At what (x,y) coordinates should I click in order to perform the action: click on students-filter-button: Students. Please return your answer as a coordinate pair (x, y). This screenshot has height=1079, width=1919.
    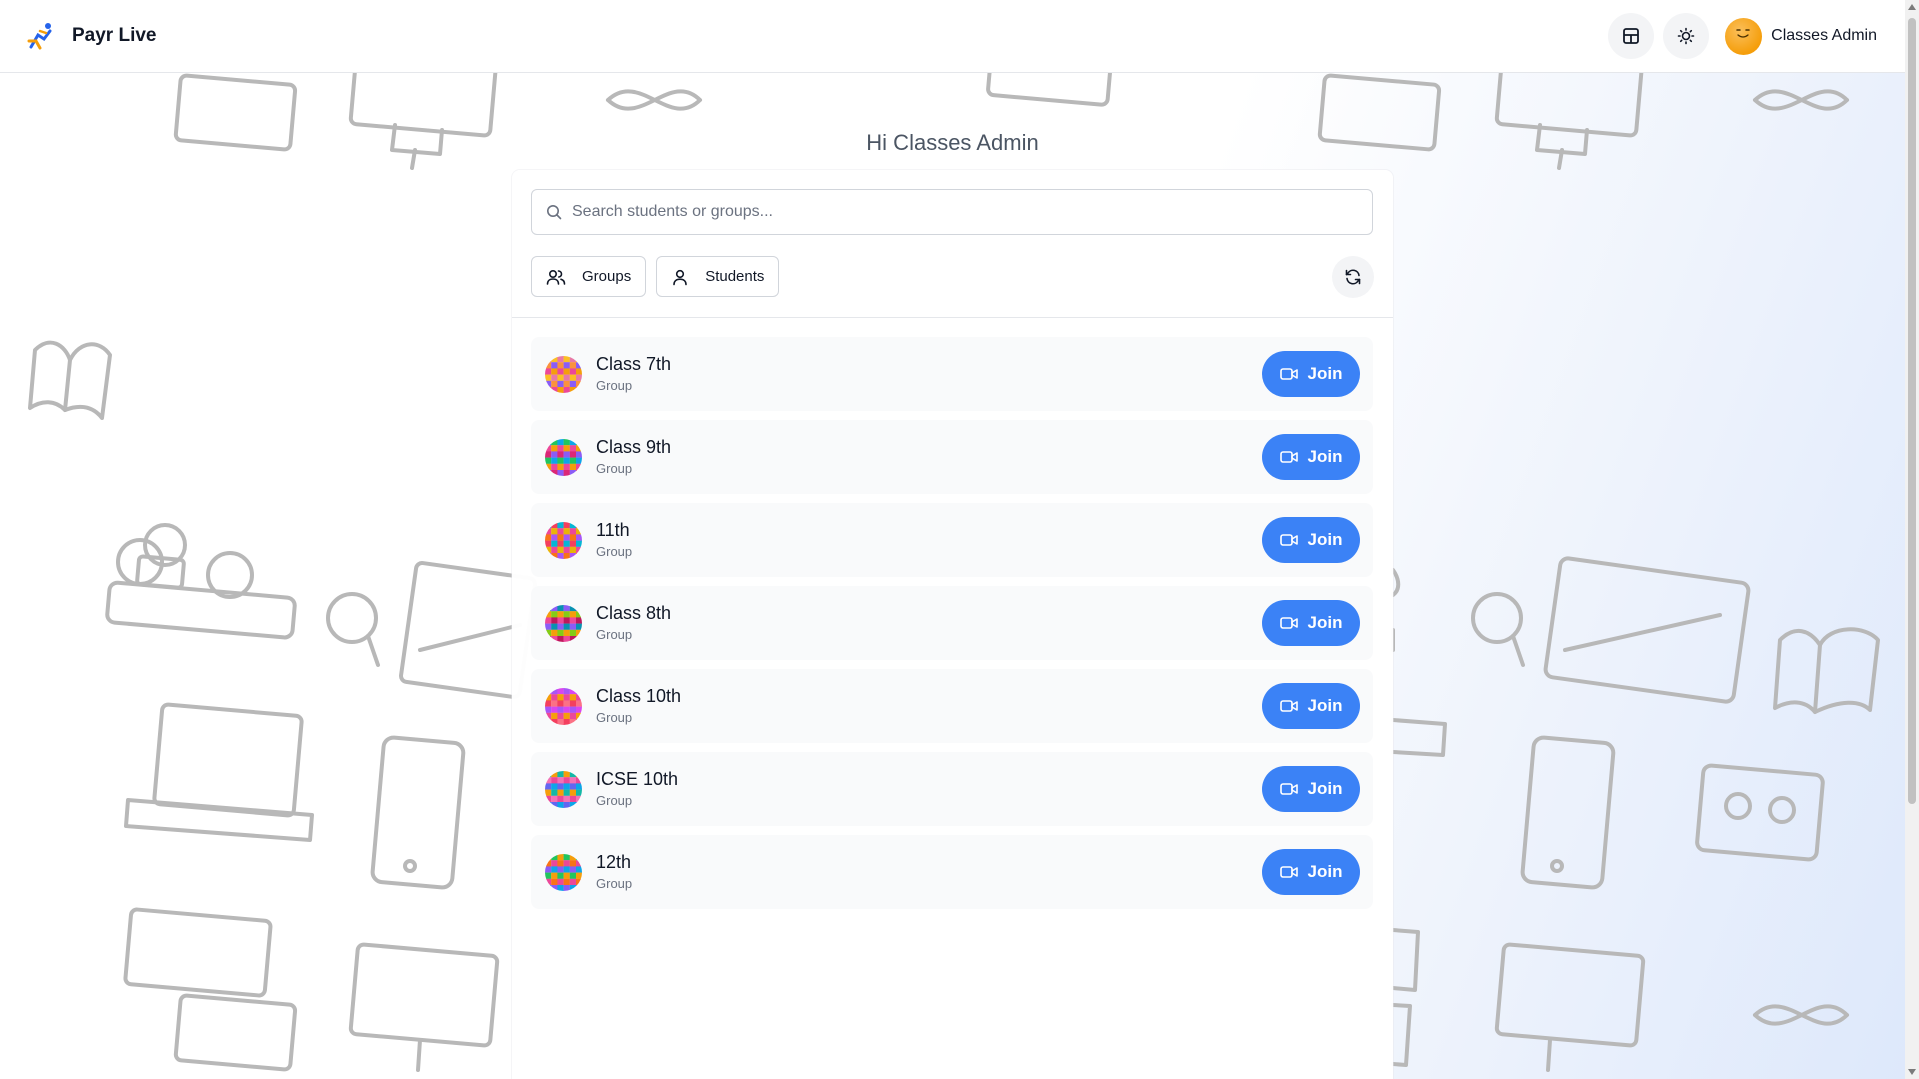
    Looking at the image, I should click on (718, 276).